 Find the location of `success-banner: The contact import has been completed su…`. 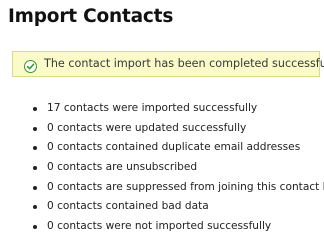

success-banner: The contact import has been completed su… is located at coordinates (168, 64).